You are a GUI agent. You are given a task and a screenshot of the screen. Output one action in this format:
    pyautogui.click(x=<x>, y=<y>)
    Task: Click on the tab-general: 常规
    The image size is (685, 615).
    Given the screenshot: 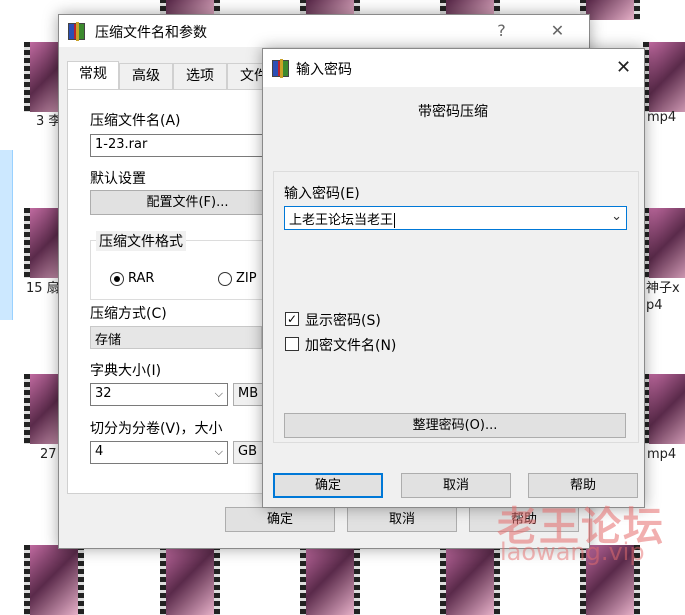 What is the action you would take?
    pyautogui.click(x=93, y=75)
    